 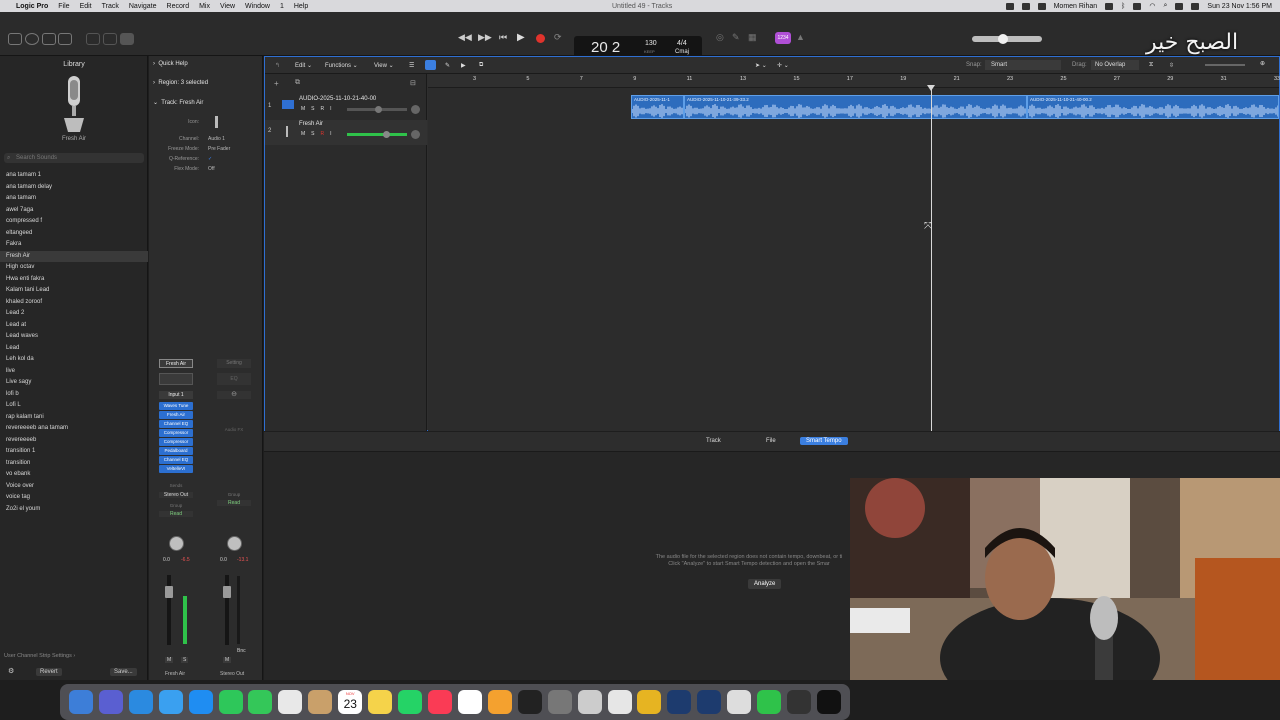 What do you see at coordinates (74, 498) in the screenshot?
I see `library-item: voice tag` at bounding box center [74, 498].